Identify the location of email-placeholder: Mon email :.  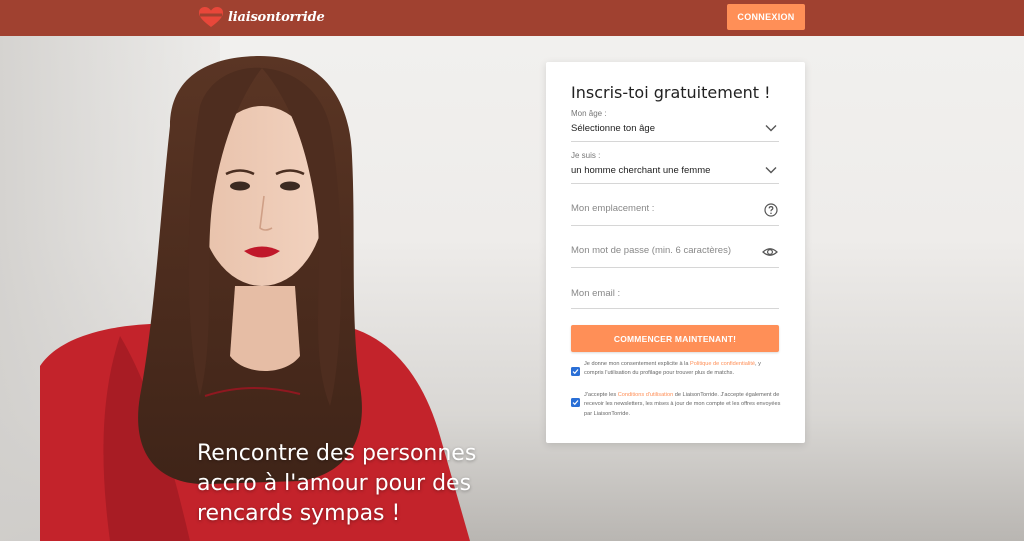
(596, 293).